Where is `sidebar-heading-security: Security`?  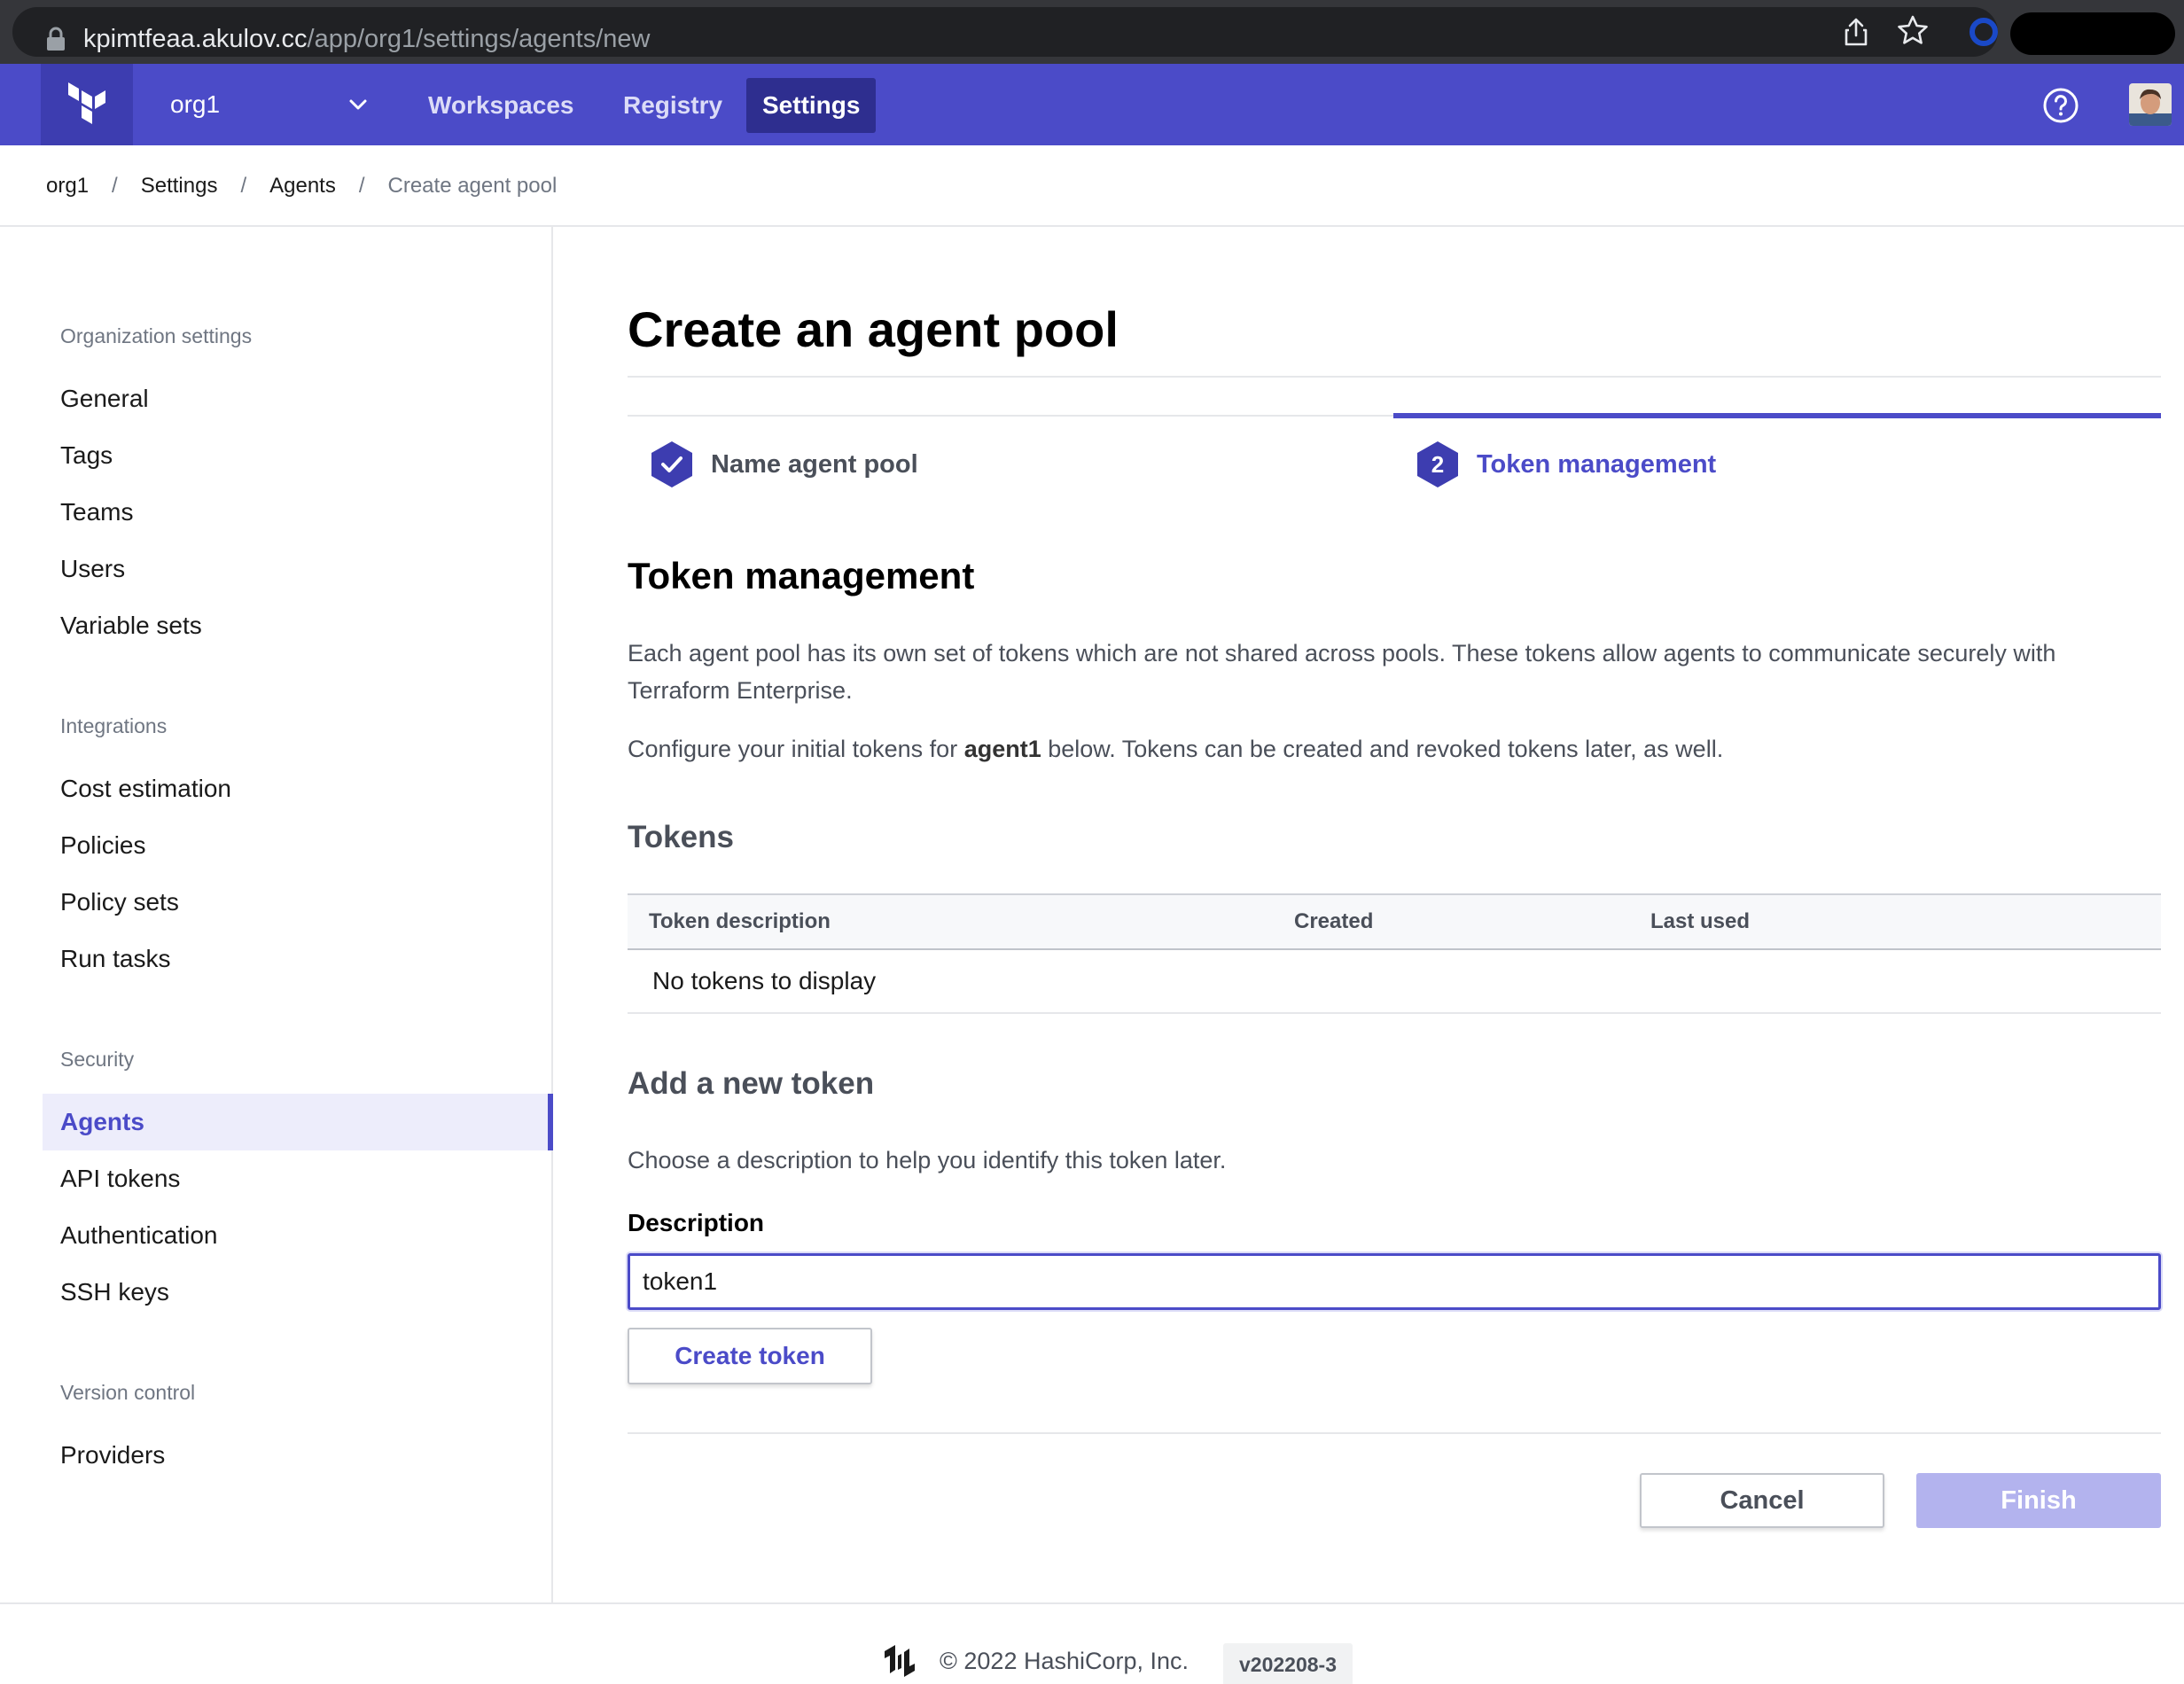
sidebar-heading-security: Security is located at coordinates (97, 1059).